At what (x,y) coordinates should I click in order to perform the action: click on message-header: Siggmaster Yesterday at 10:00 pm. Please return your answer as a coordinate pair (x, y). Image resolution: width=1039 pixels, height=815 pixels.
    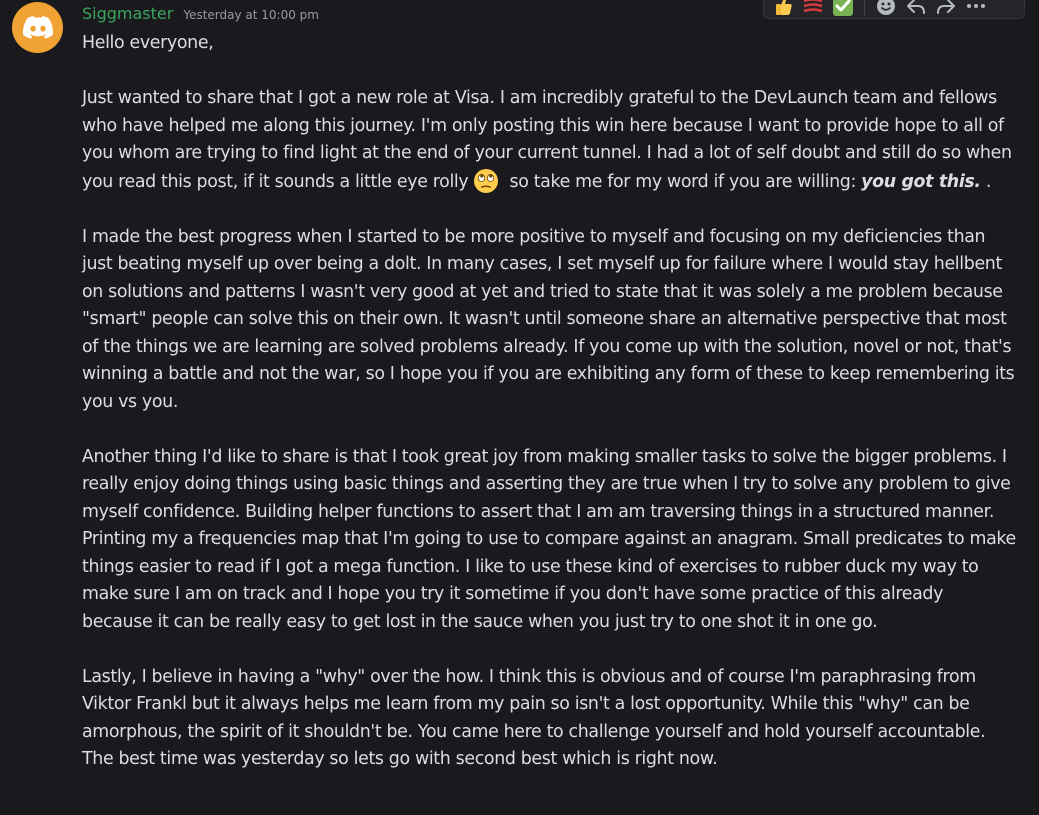
    Looking at the image, I should click on (200, 15).